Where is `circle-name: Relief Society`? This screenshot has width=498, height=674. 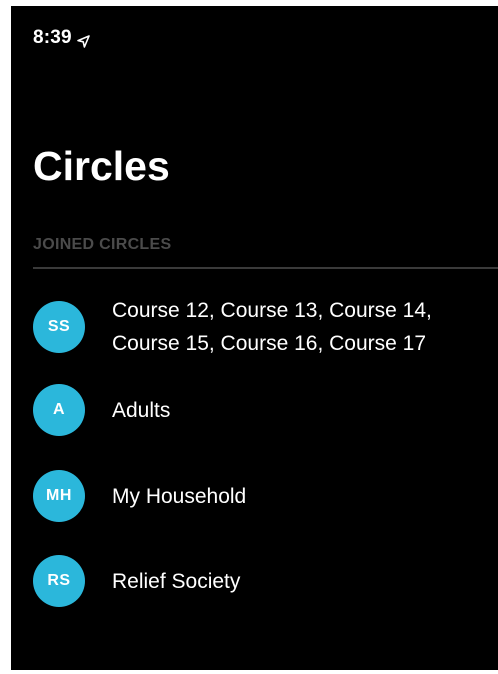
circle-name: Relief Society is located at coordinates (176, 581).